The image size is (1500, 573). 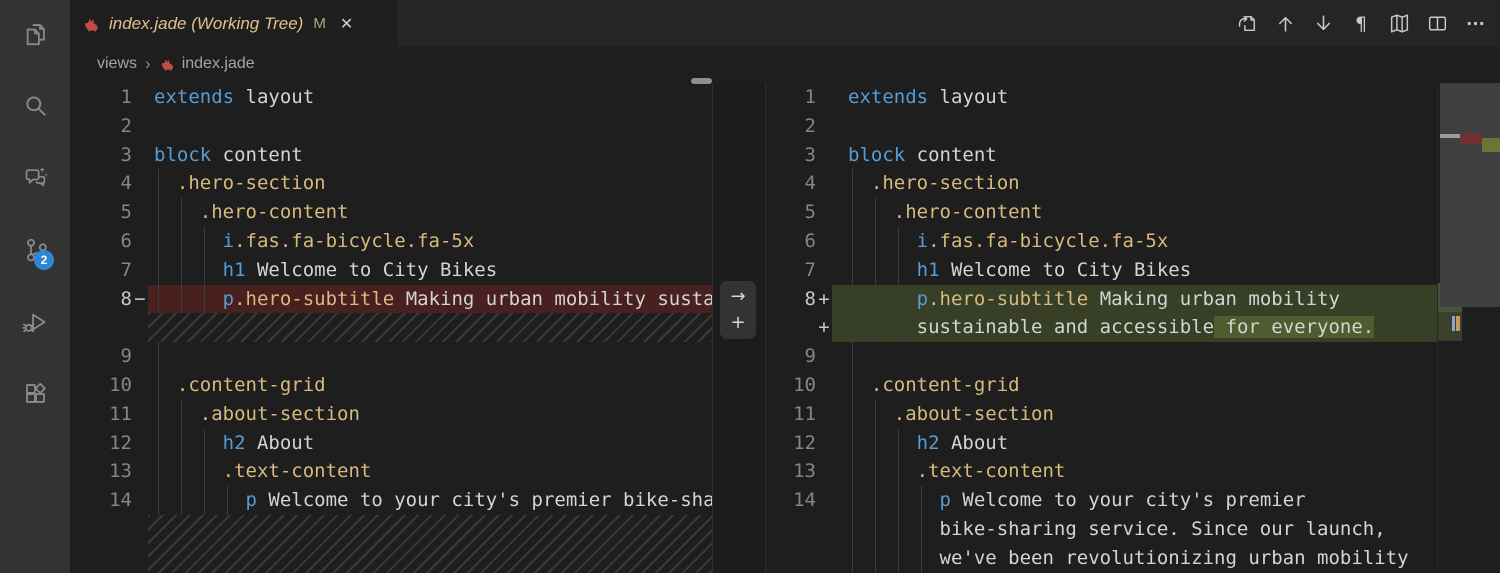 What do you see at coordinates (701, 81) in the screenshot?
I see `left-pane-scrollbar-slider` at bounding box center [701, 81].